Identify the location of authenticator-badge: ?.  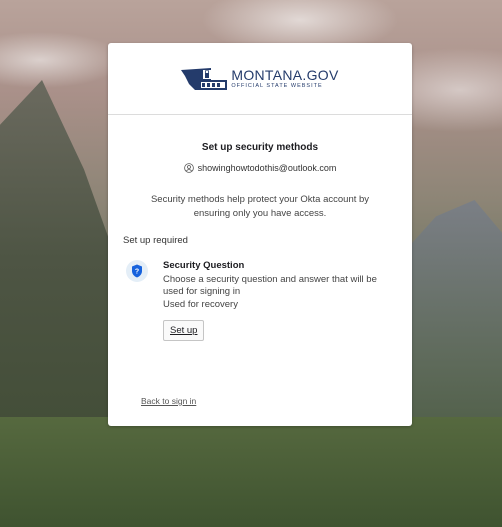
(137, 271).